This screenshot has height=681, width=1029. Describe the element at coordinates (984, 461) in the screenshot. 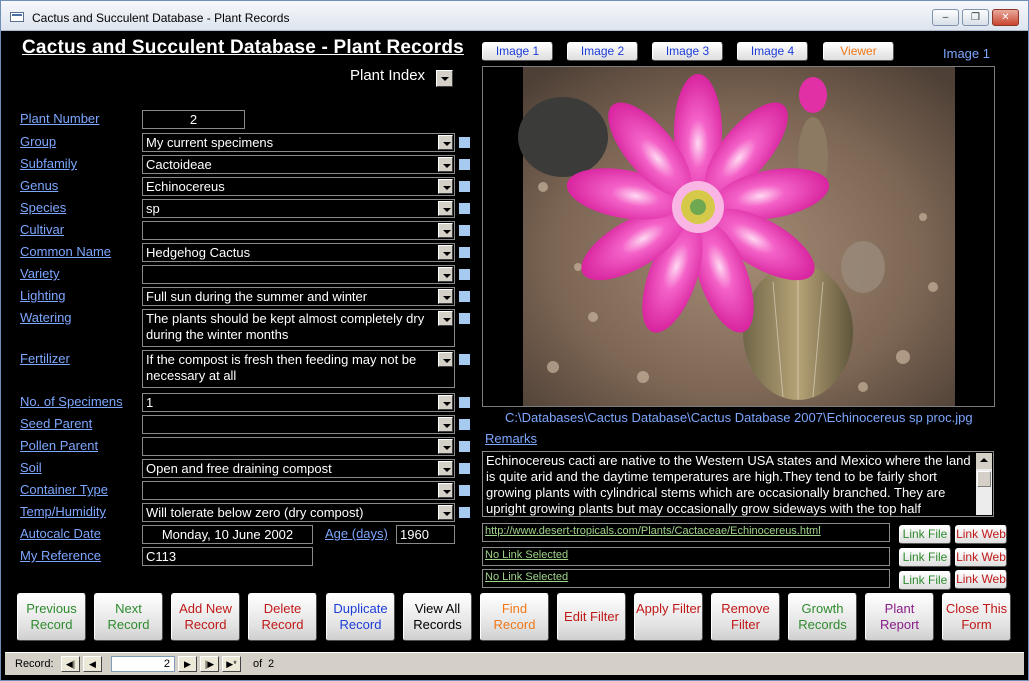

I see `scroll-up-icon` at that location.